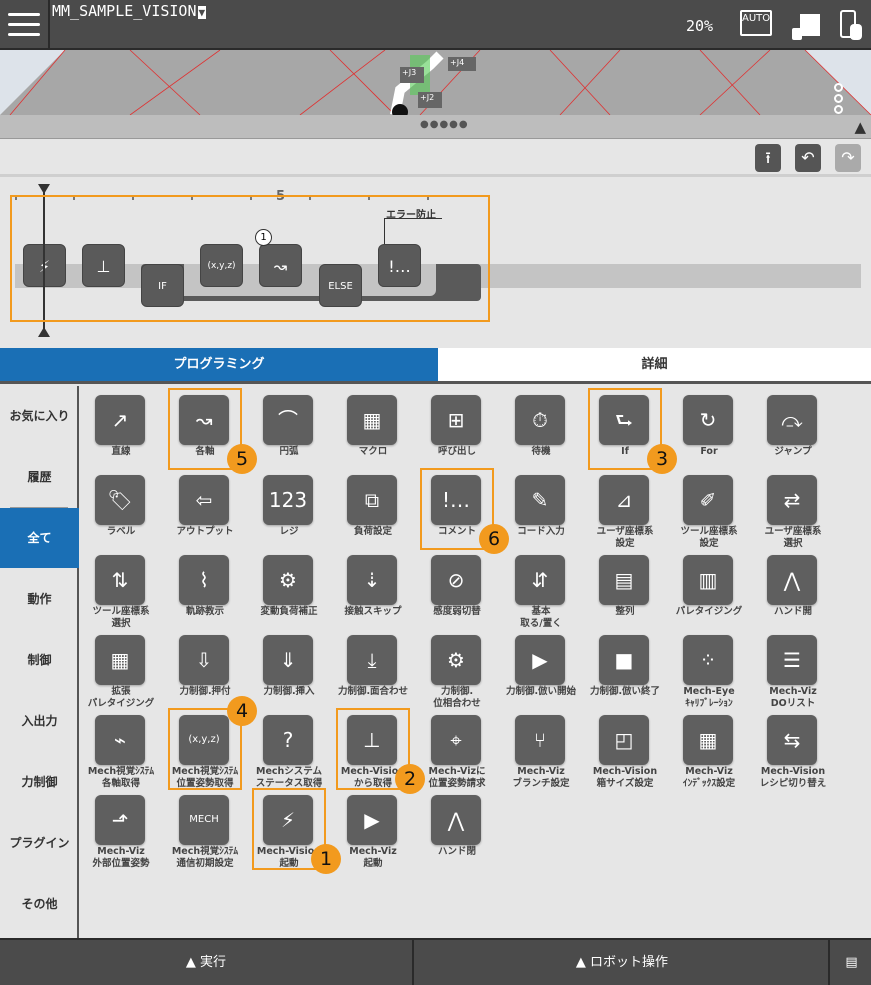 The image size is (871, 985). Describe the element at coordinates (625, 668) in the screenshot. I see `palette-item: ■ 力制御.倣い終了` at that location.